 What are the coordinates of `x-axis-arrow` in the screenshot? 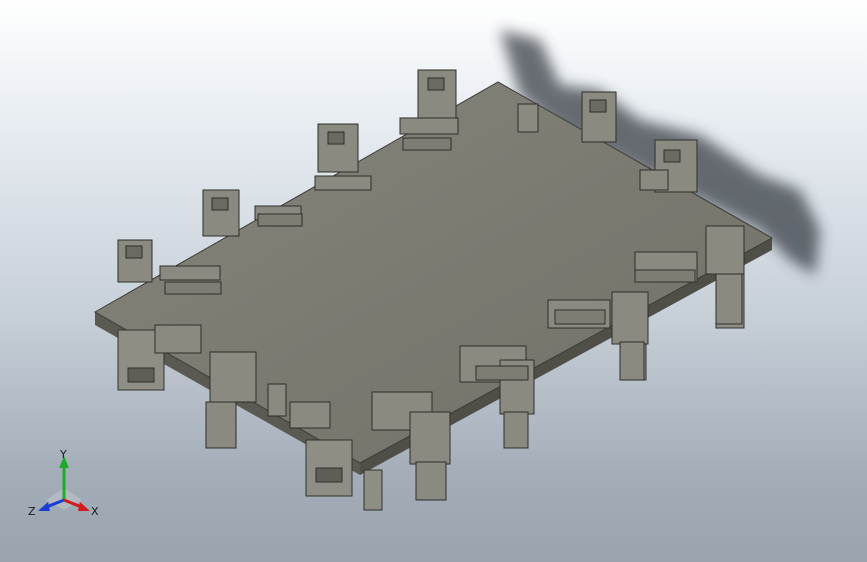 It's located at (84, 506).